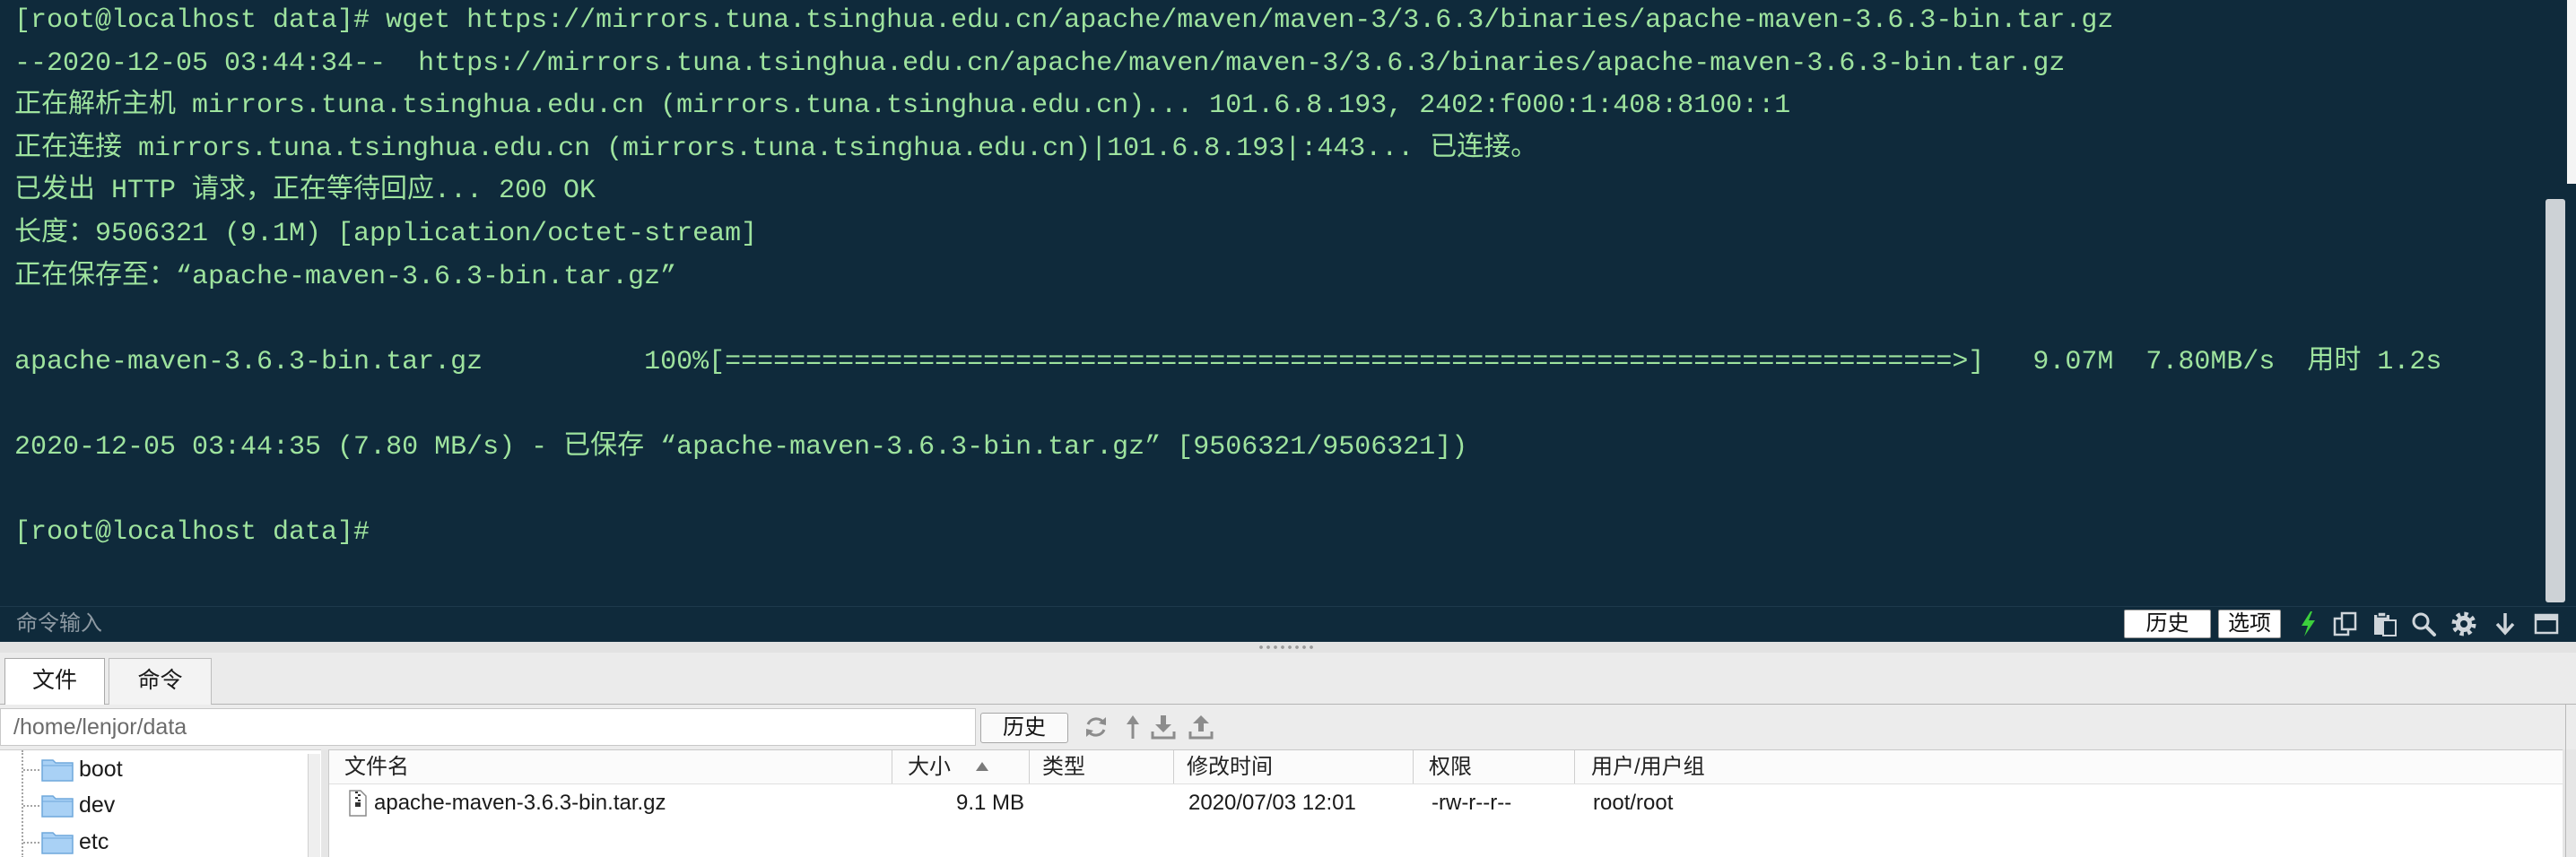 The height and width of the screenshot is (857, 2576). What do you see at coordinates (1272, 803) in the screenshot?
I see `file-modified: 2020/07/03 12:01` at bounding box center [1272, 803].